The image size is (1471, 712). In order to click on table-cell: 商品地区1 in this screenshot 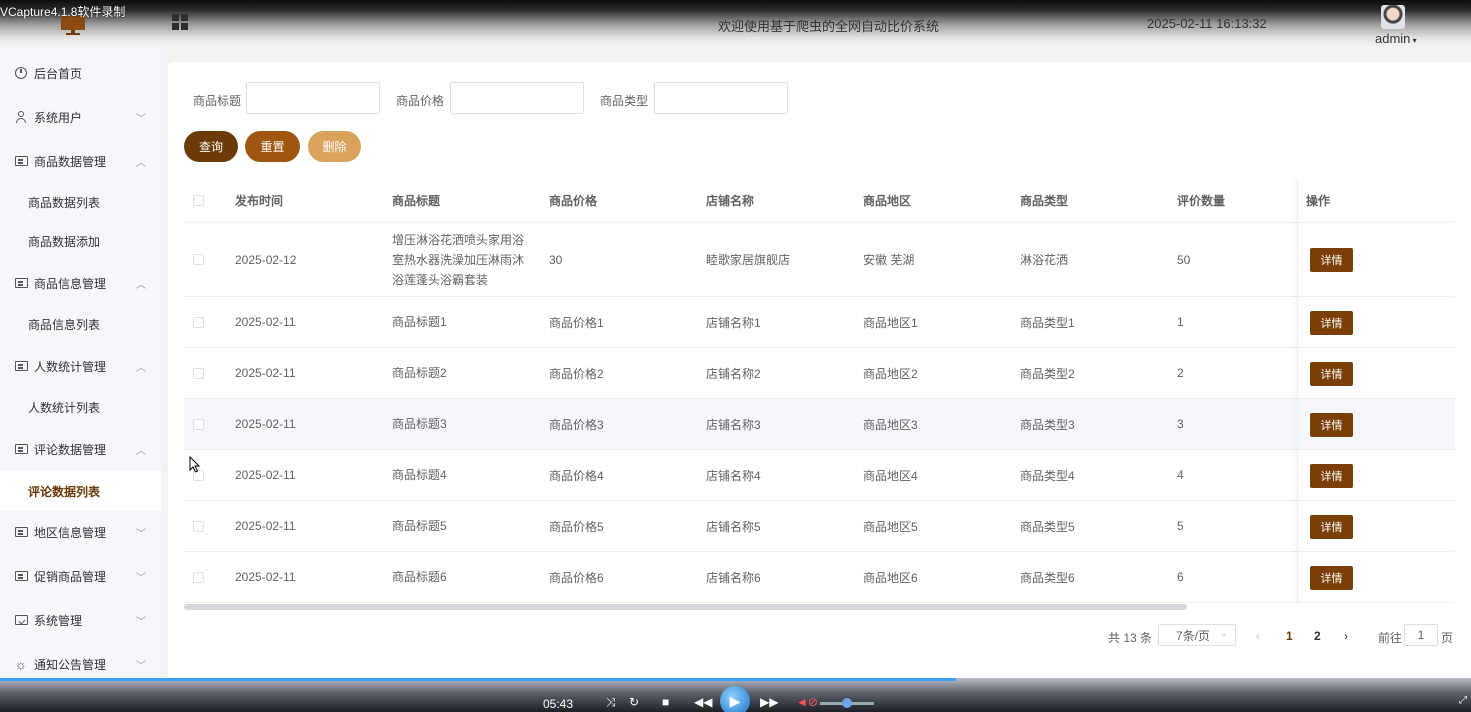, I will do `click(890, 322)`.